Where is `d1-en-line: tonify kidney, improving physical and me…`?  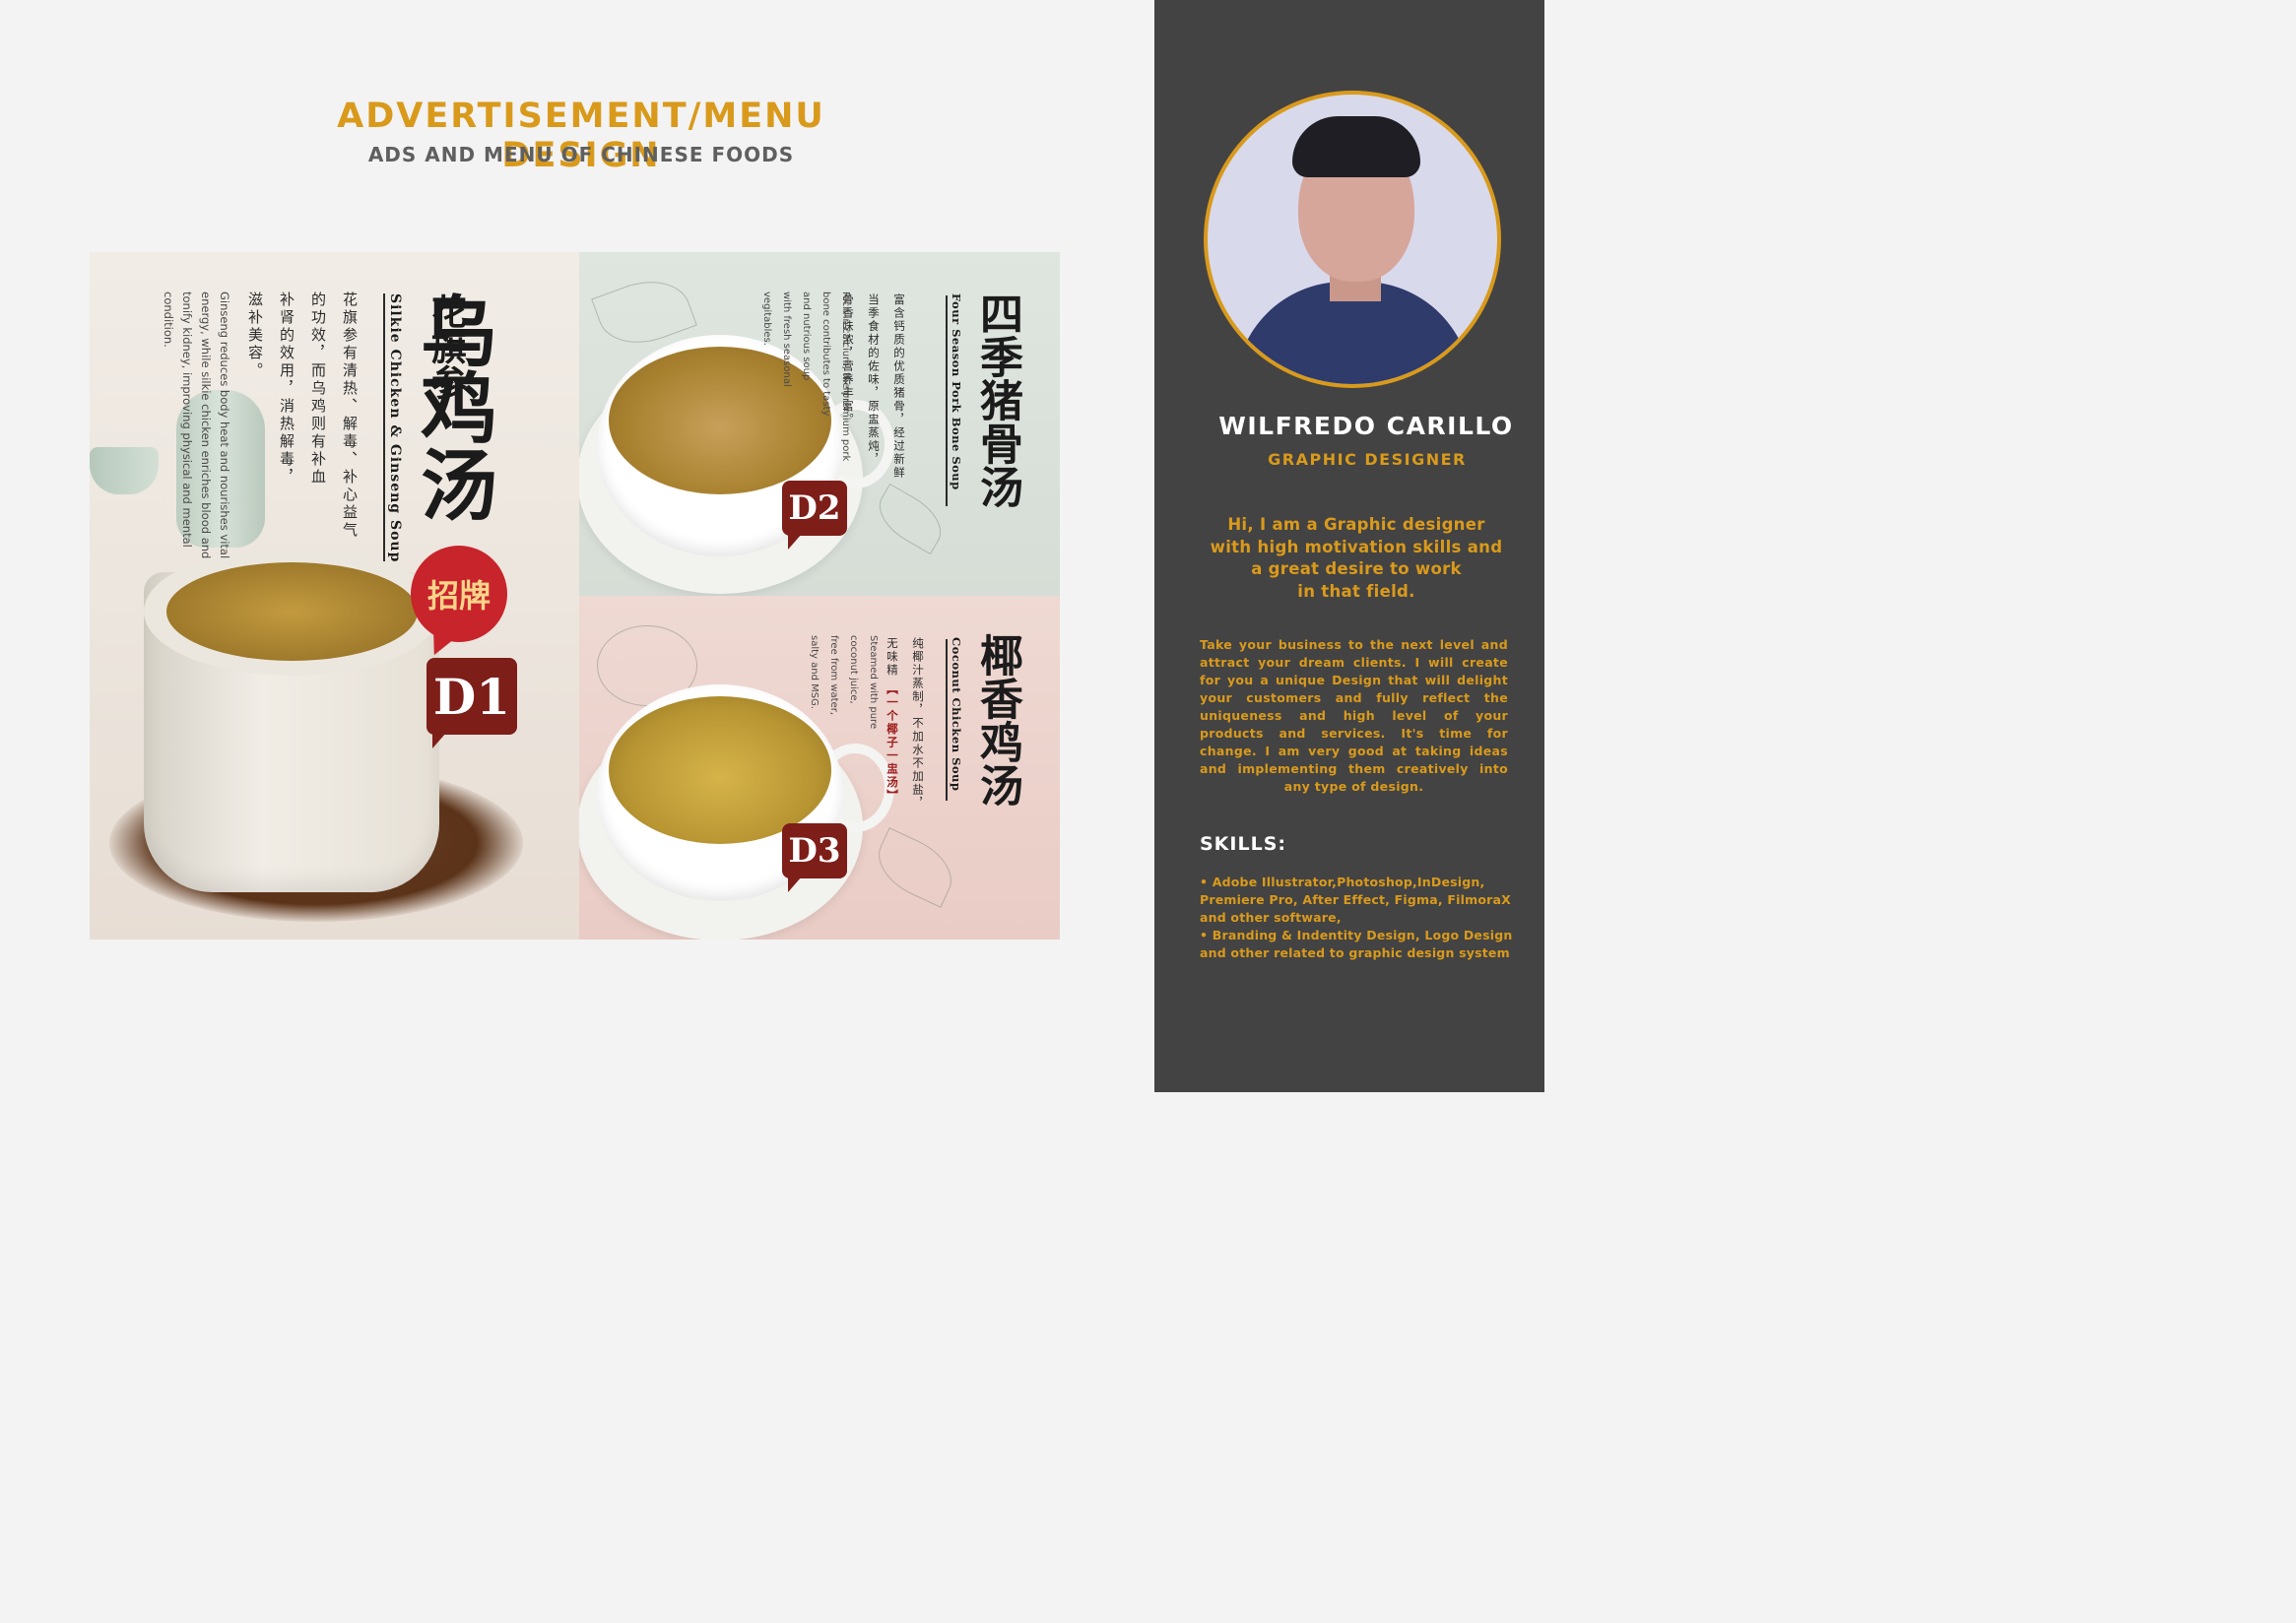 d1-en-line: tonify kidney, improving physical and me… is located at coordinates (187, 420).